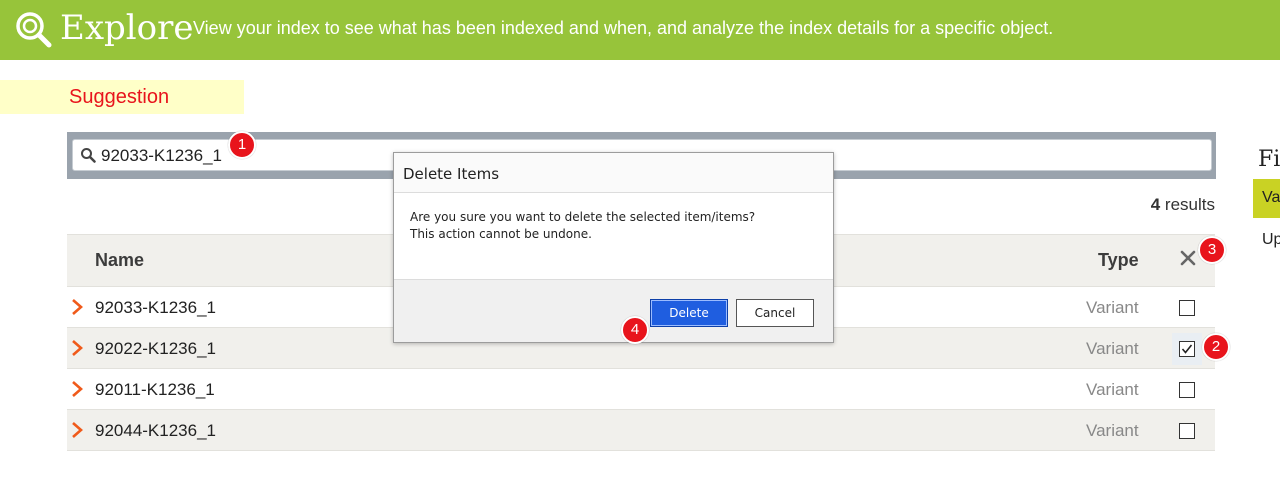 This screenshot has width=1280, height=493. What do you see at coordinates (1271, 240) in the screenshot?
I see `filter-item: Up` at bounding box center [1271, 240].